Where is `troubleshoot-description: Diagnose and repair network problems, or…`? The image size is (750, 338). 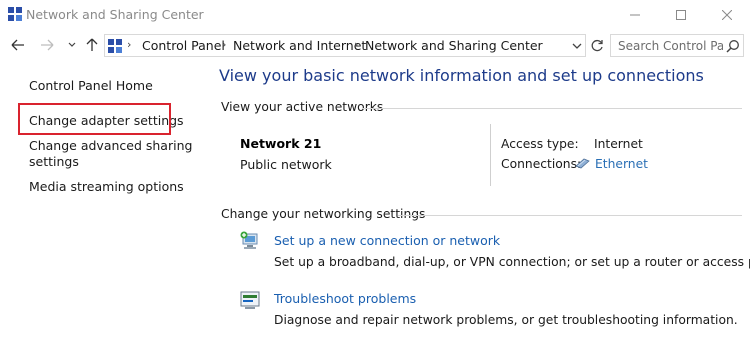
troubleshoot-description: Diagnose and repair network problems, or… is located at coordinates (506, 320).